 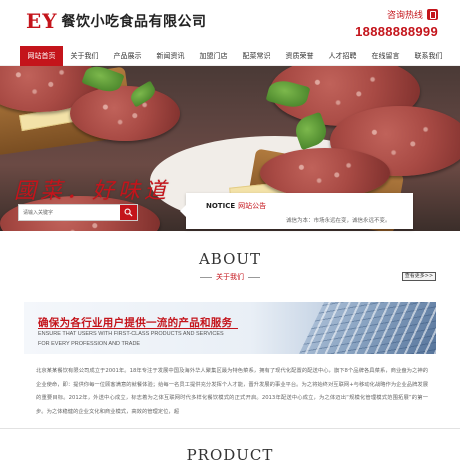 What do you see at coordinates (432, 14) in the screenshot?
I see `phone-icon` at bounding box center [432, 14].